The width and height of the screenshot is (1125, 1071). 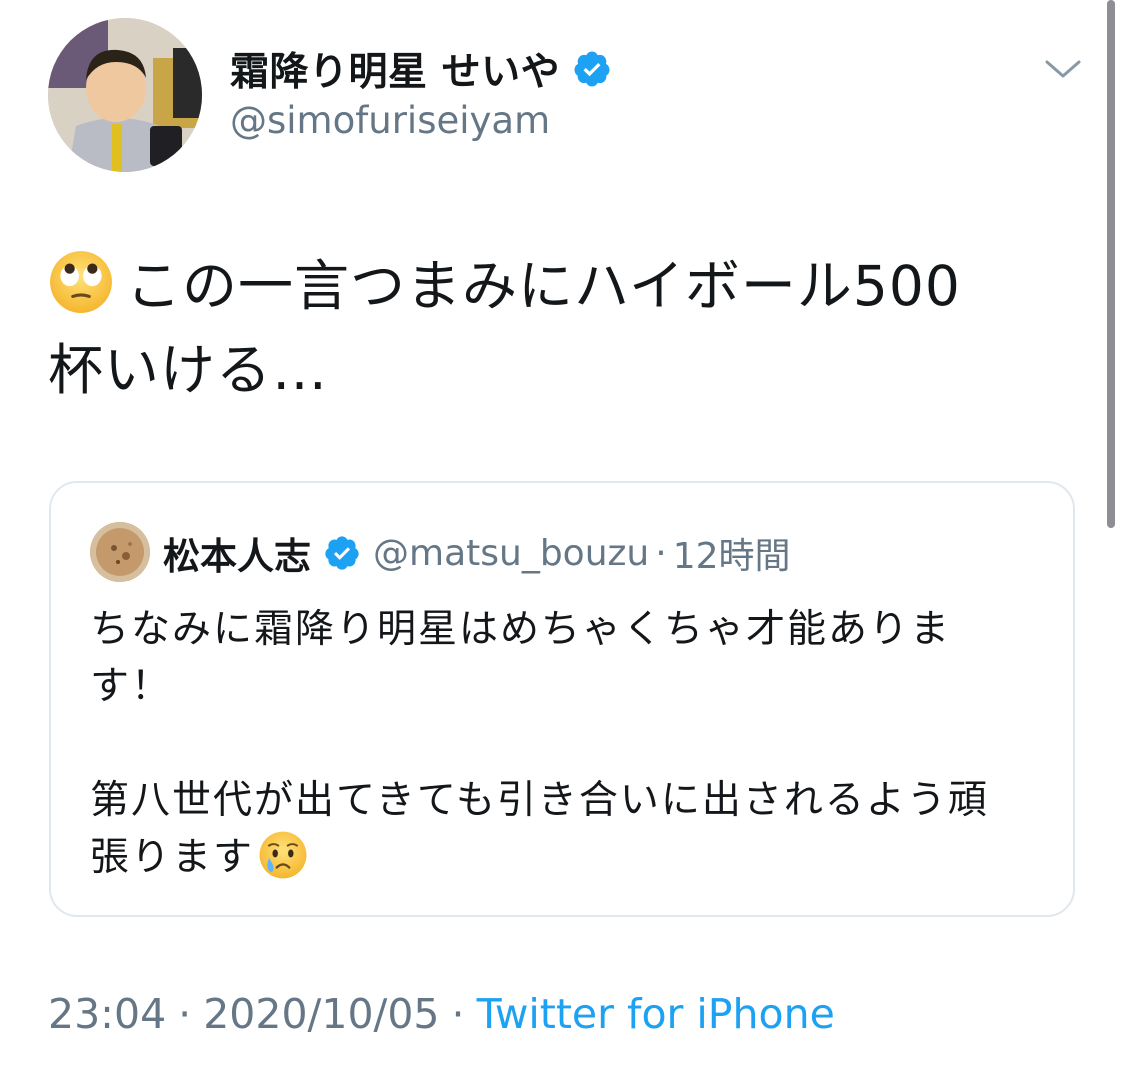 What do you see at coordinates (321, 1014) in the screenshot?
I see `tweet-date: 2020/10/05` at bounding box center [321, 1014].